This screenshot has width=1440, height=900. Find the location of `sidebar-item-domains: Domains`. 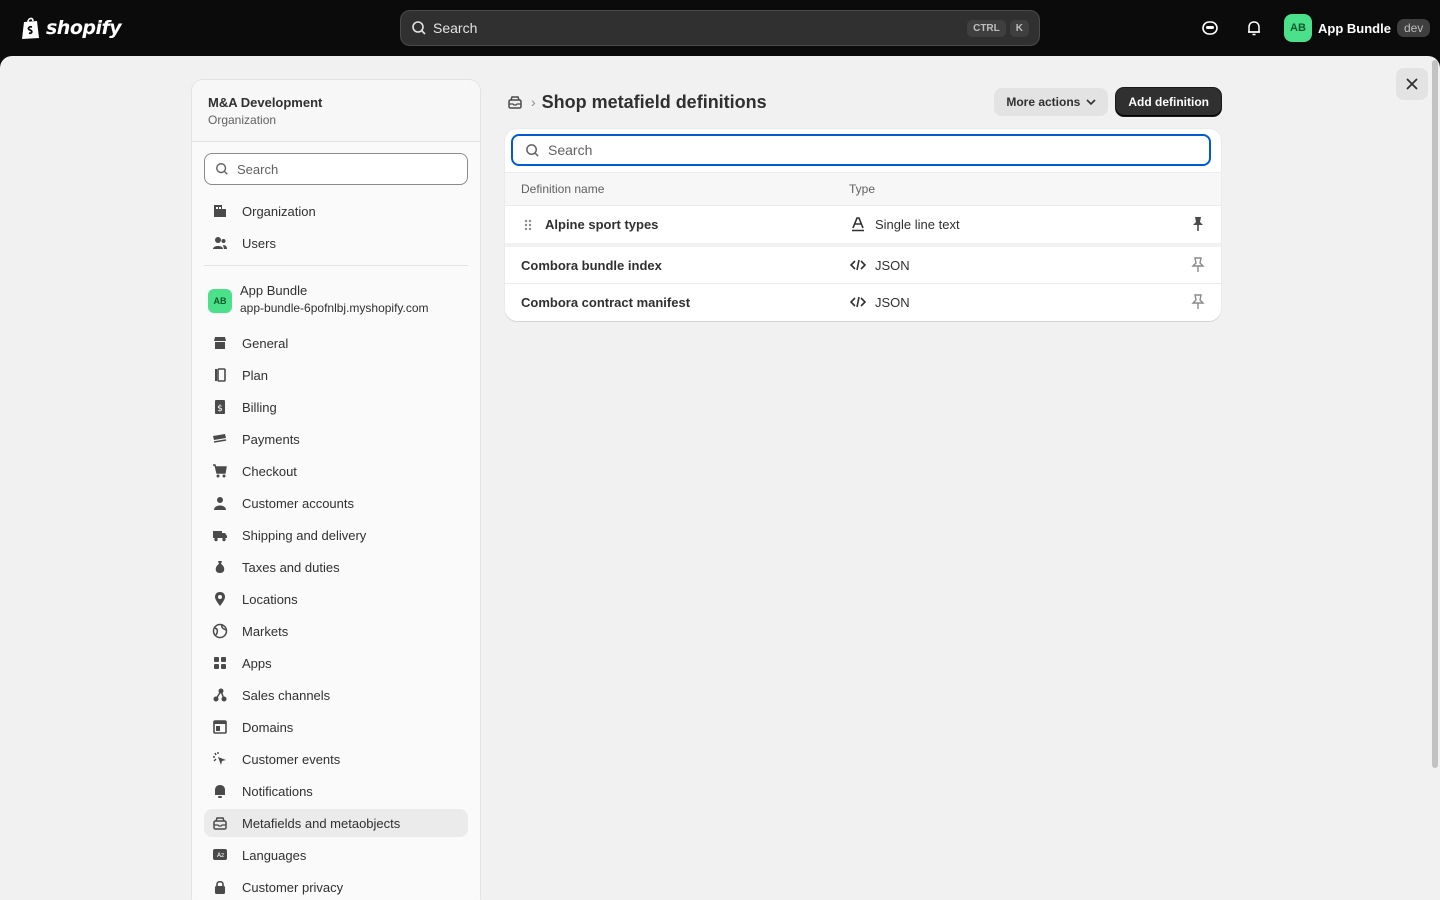

sidebar-item-domains: Domains is located at coordinates (336, 727).